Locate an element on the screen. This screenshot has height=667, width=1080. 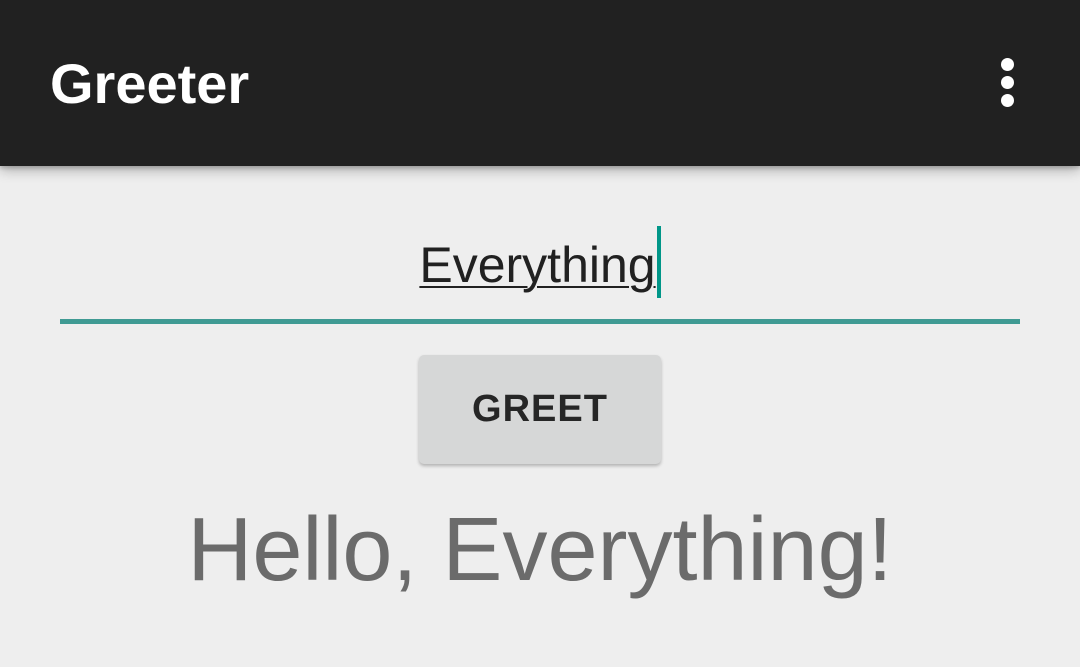
greet-button-label: GREET is located at coordinates (540, 409).